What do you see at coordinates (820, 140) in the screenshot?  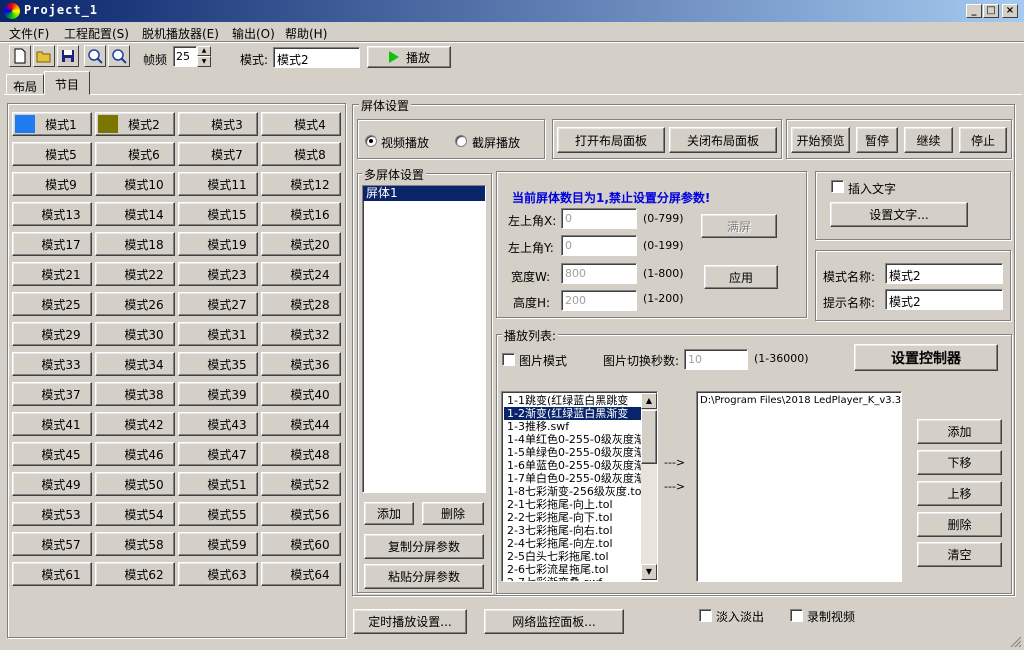 I see `start-preview-button: 开始预览` at bounding box center [820, 140].